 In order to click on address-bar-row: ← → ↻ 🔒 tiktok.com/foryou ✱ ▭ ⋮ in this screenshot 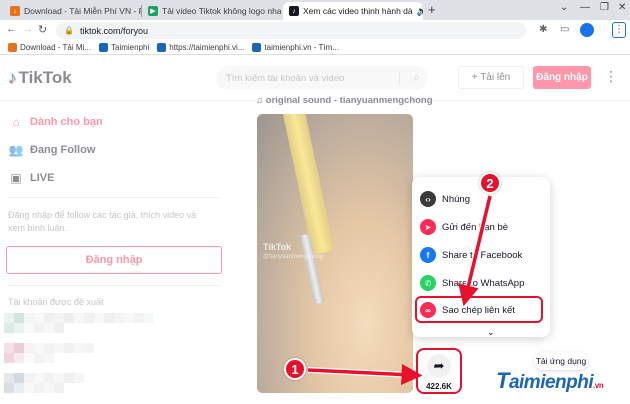, I will do `click(315, 30)`.